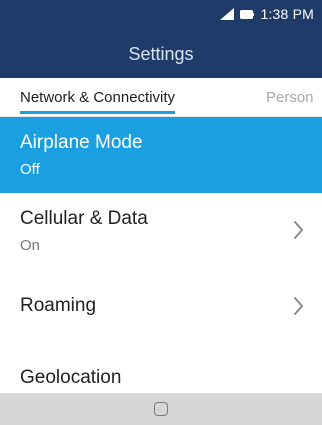 Image resolution: width=322 pixels, height=425 pixels. What do you see at coordinates (84, 218) in the screenshot?
I see `list-item-label: Cellular & Data` at bounding box center [84, 218].